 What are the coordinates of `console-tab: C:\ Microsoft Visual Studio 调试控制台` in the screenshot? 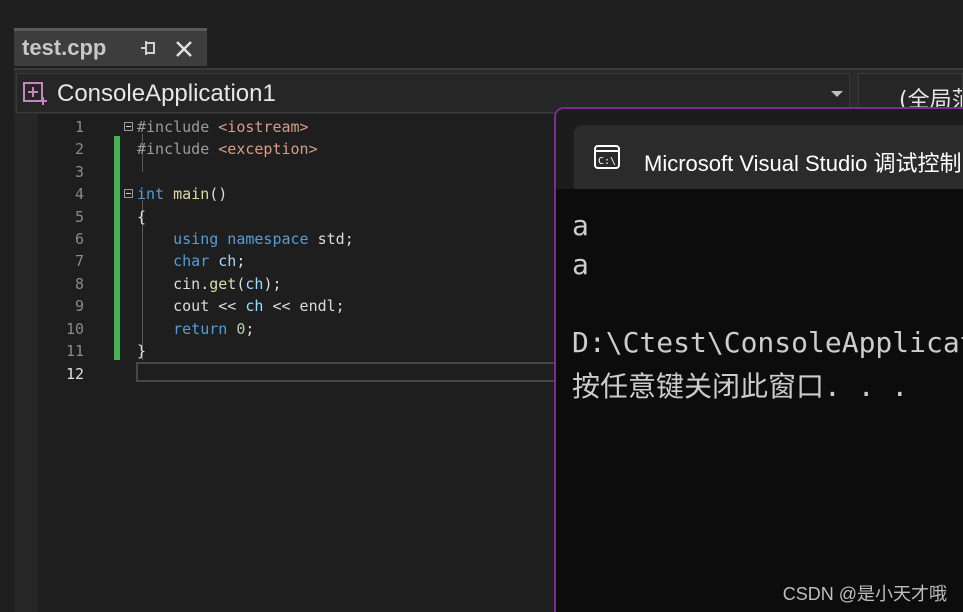 It's located at (768, 157).